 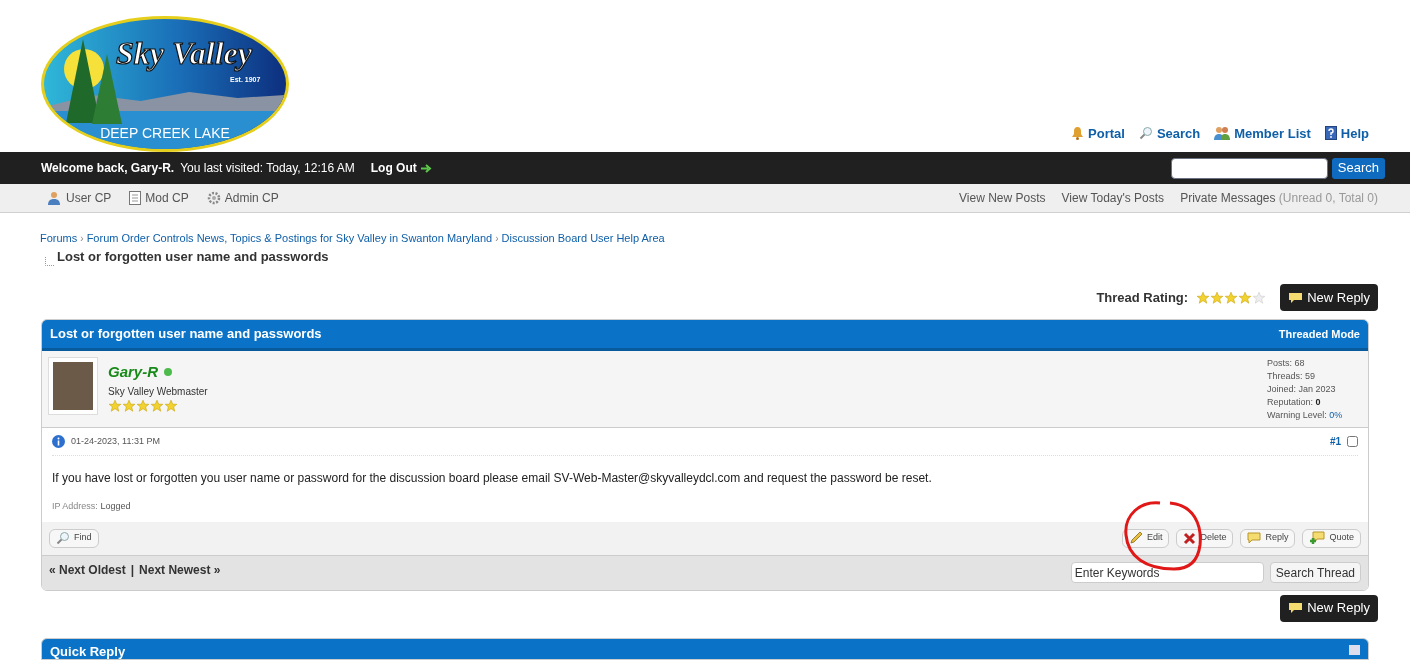 I want to click on avatar-photo-placeholder, so click(x=73, y=386).